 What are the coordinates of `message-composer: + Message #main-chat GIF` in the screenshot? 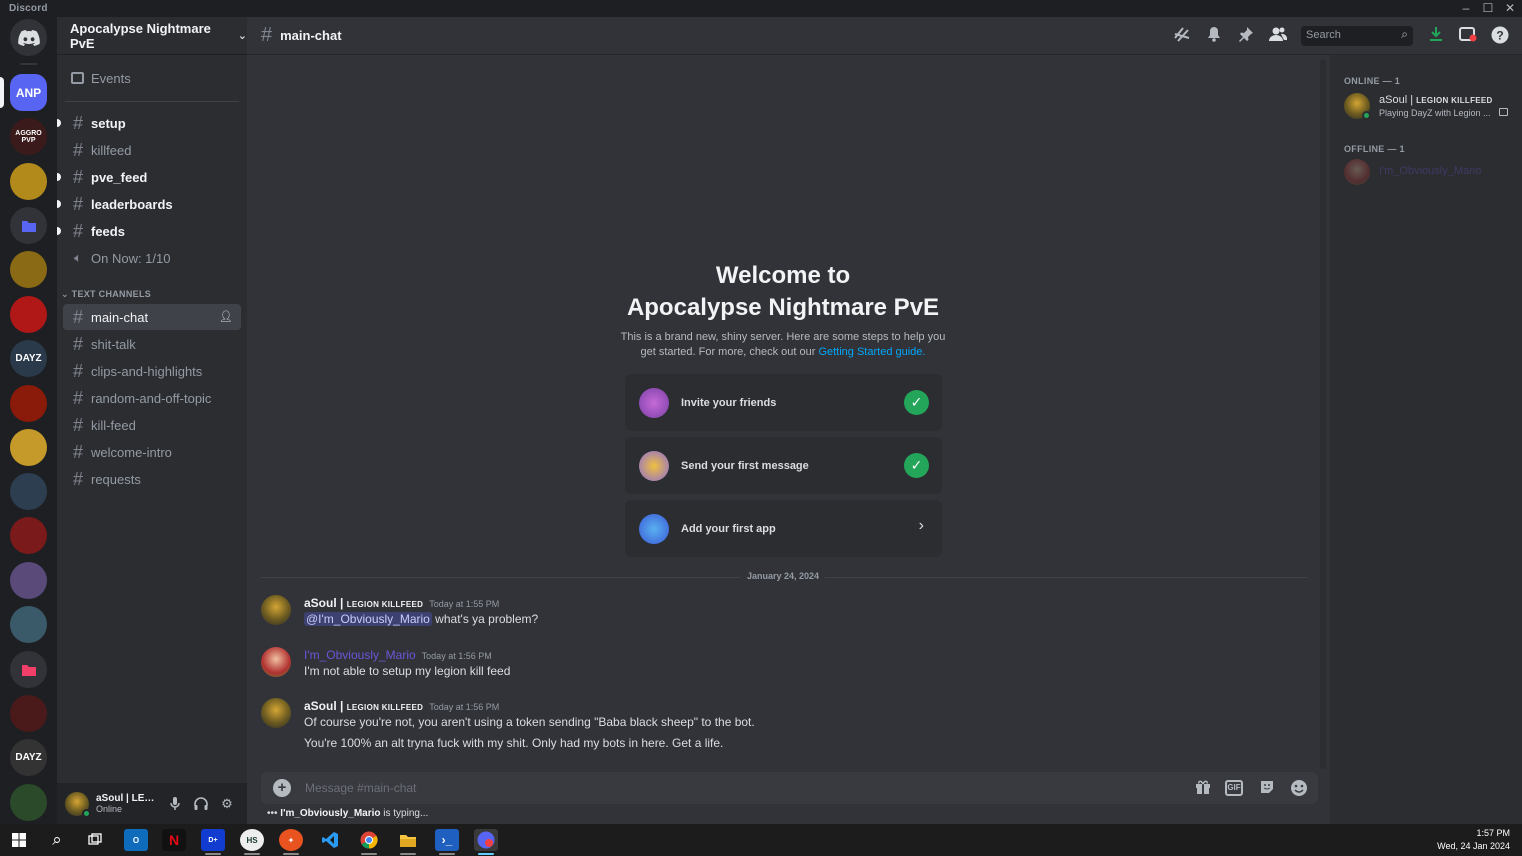 It's located at (789, 788).